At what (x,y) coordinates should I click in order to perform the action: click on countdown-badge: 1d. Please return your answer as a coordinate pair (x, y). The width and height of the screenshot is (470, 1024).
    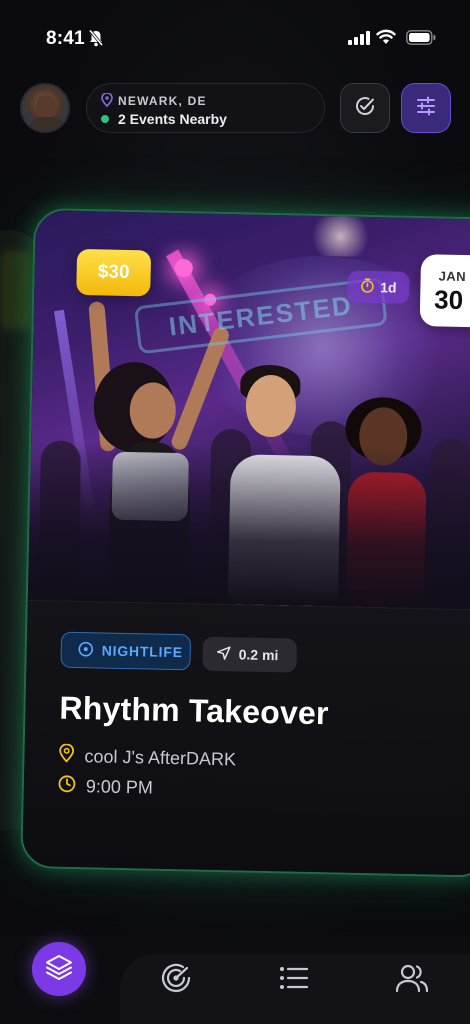
    Looking at the image, I should click on (378, 287).